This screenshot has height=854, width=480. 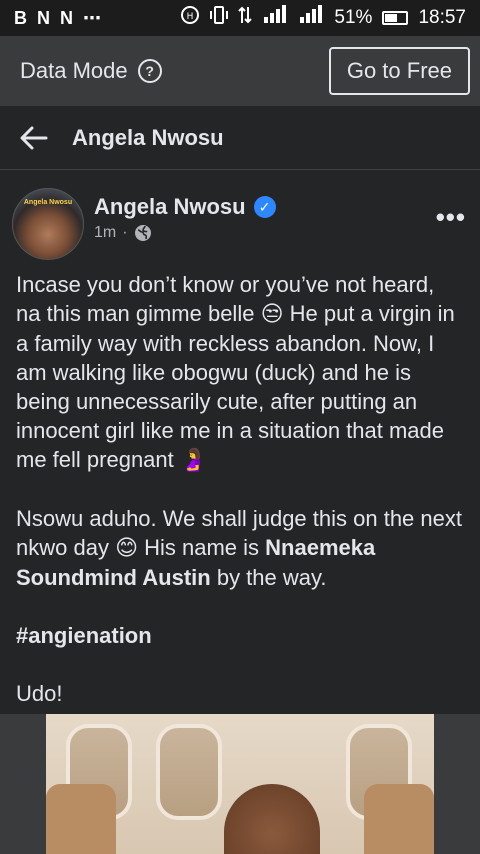 I want to click on data-mode-info: Data Mode ?, so click(x=91, y=71).